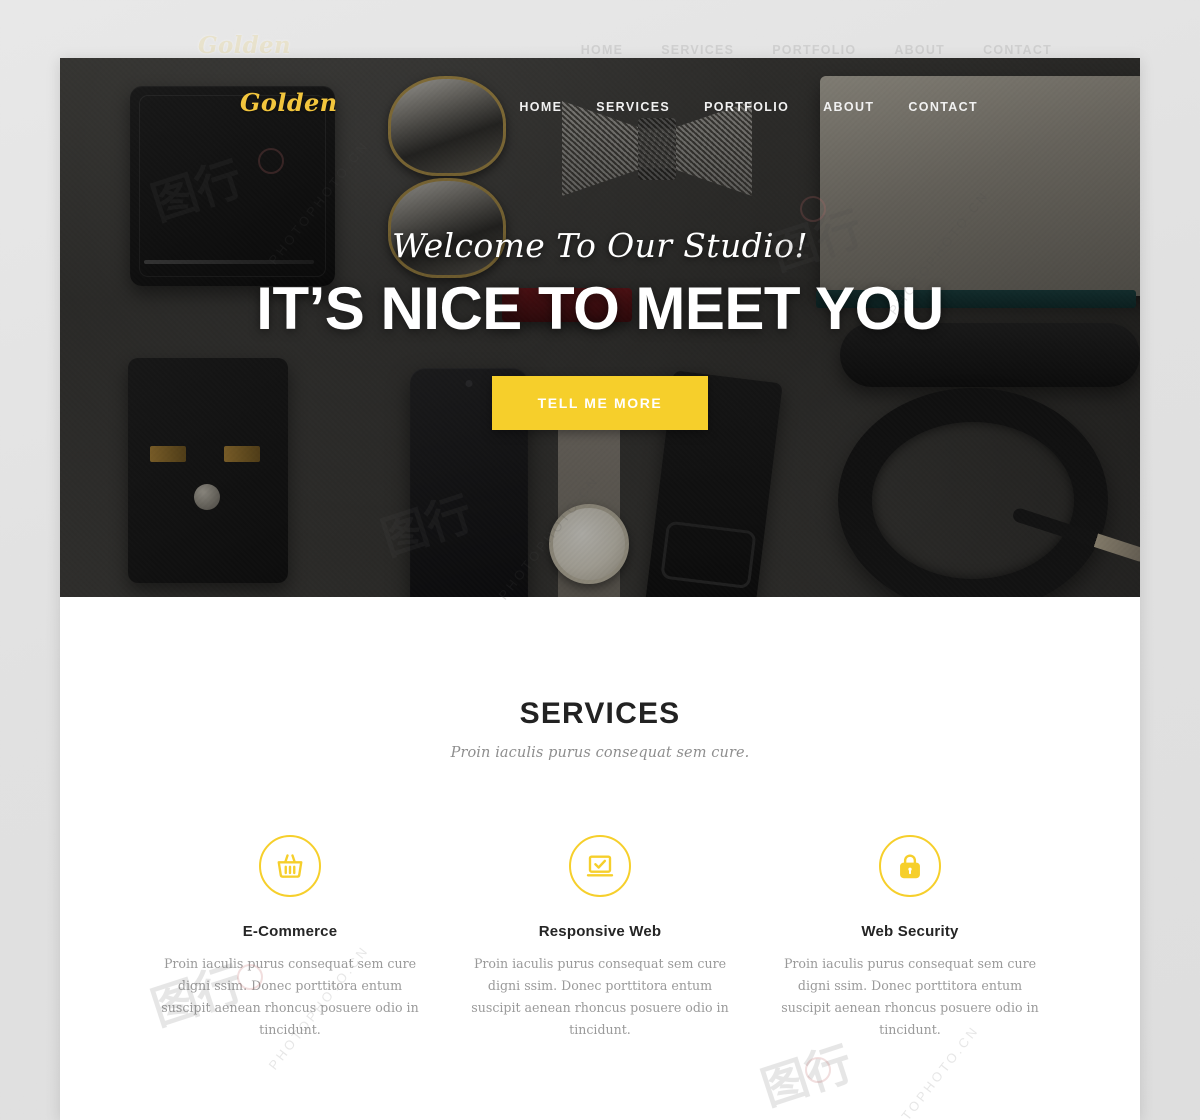 The image size is (1200, 1120). I want to click on service-card-title: E-Commerce, so click(290, 931).